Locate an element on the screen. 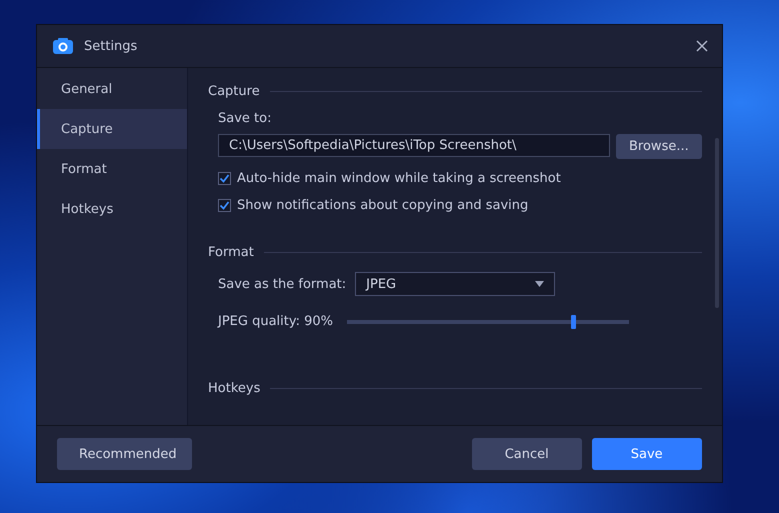 Image resolution: width=779 pixels, height=513 pixels. camera-icon is located at coordinates (63, 46).